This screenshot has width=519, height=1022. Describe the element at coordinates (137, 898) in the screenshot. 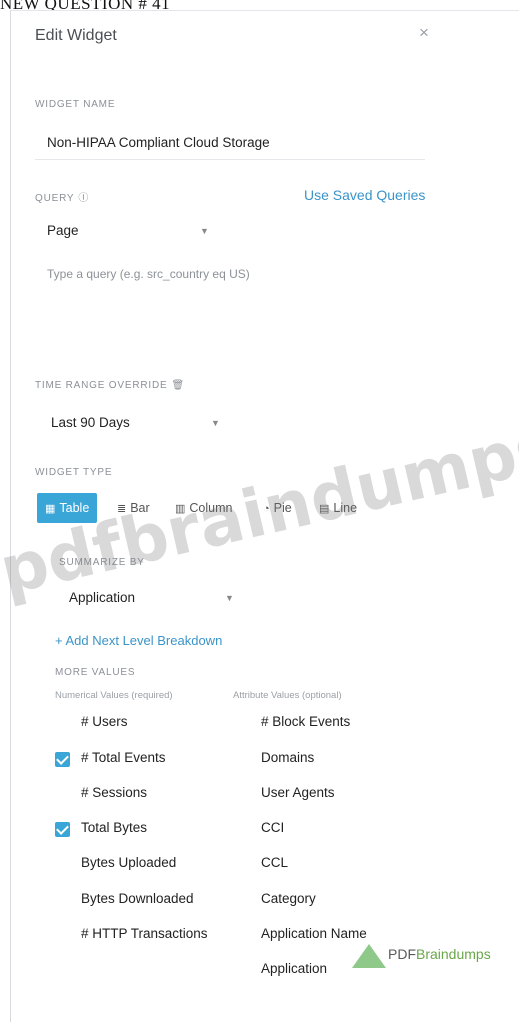

I see `numerical-value-label: Bytes Downloaded` at that location.